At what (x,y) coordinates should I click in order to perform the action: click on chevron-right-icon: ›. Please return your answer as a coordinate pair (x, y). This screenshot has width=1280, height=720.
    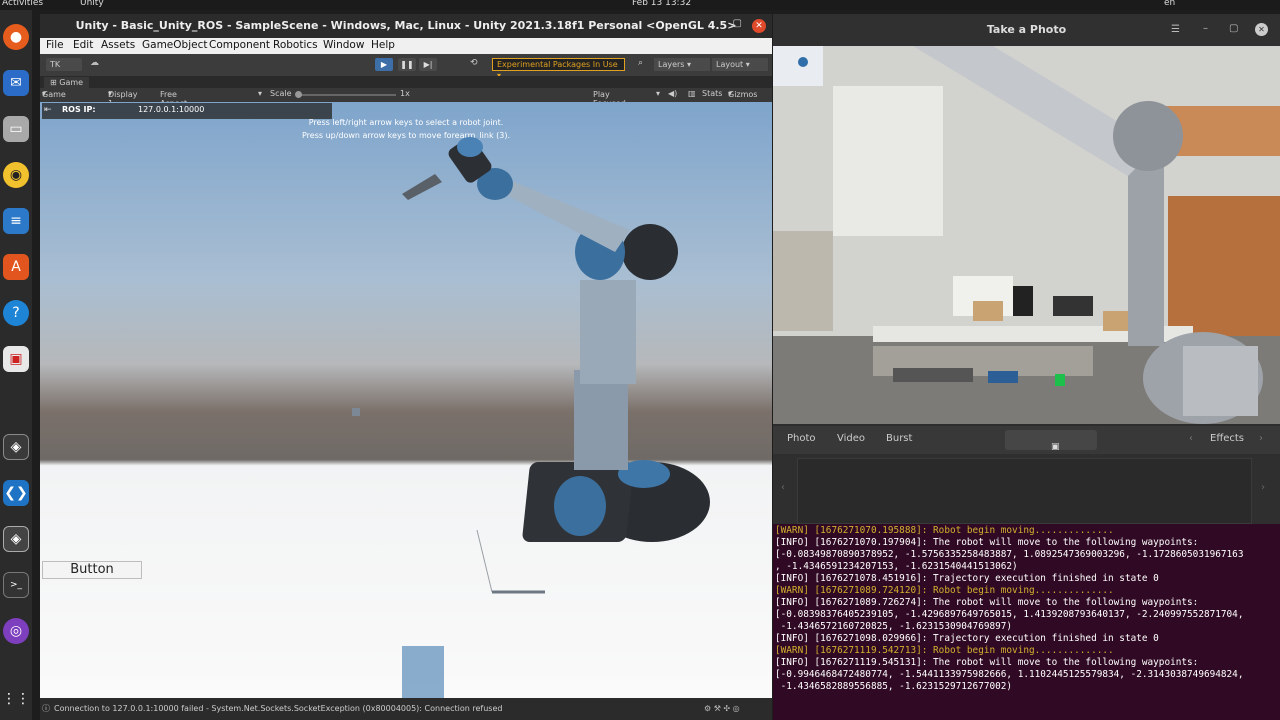
    Looking at the image, I should click on (1261, 438).